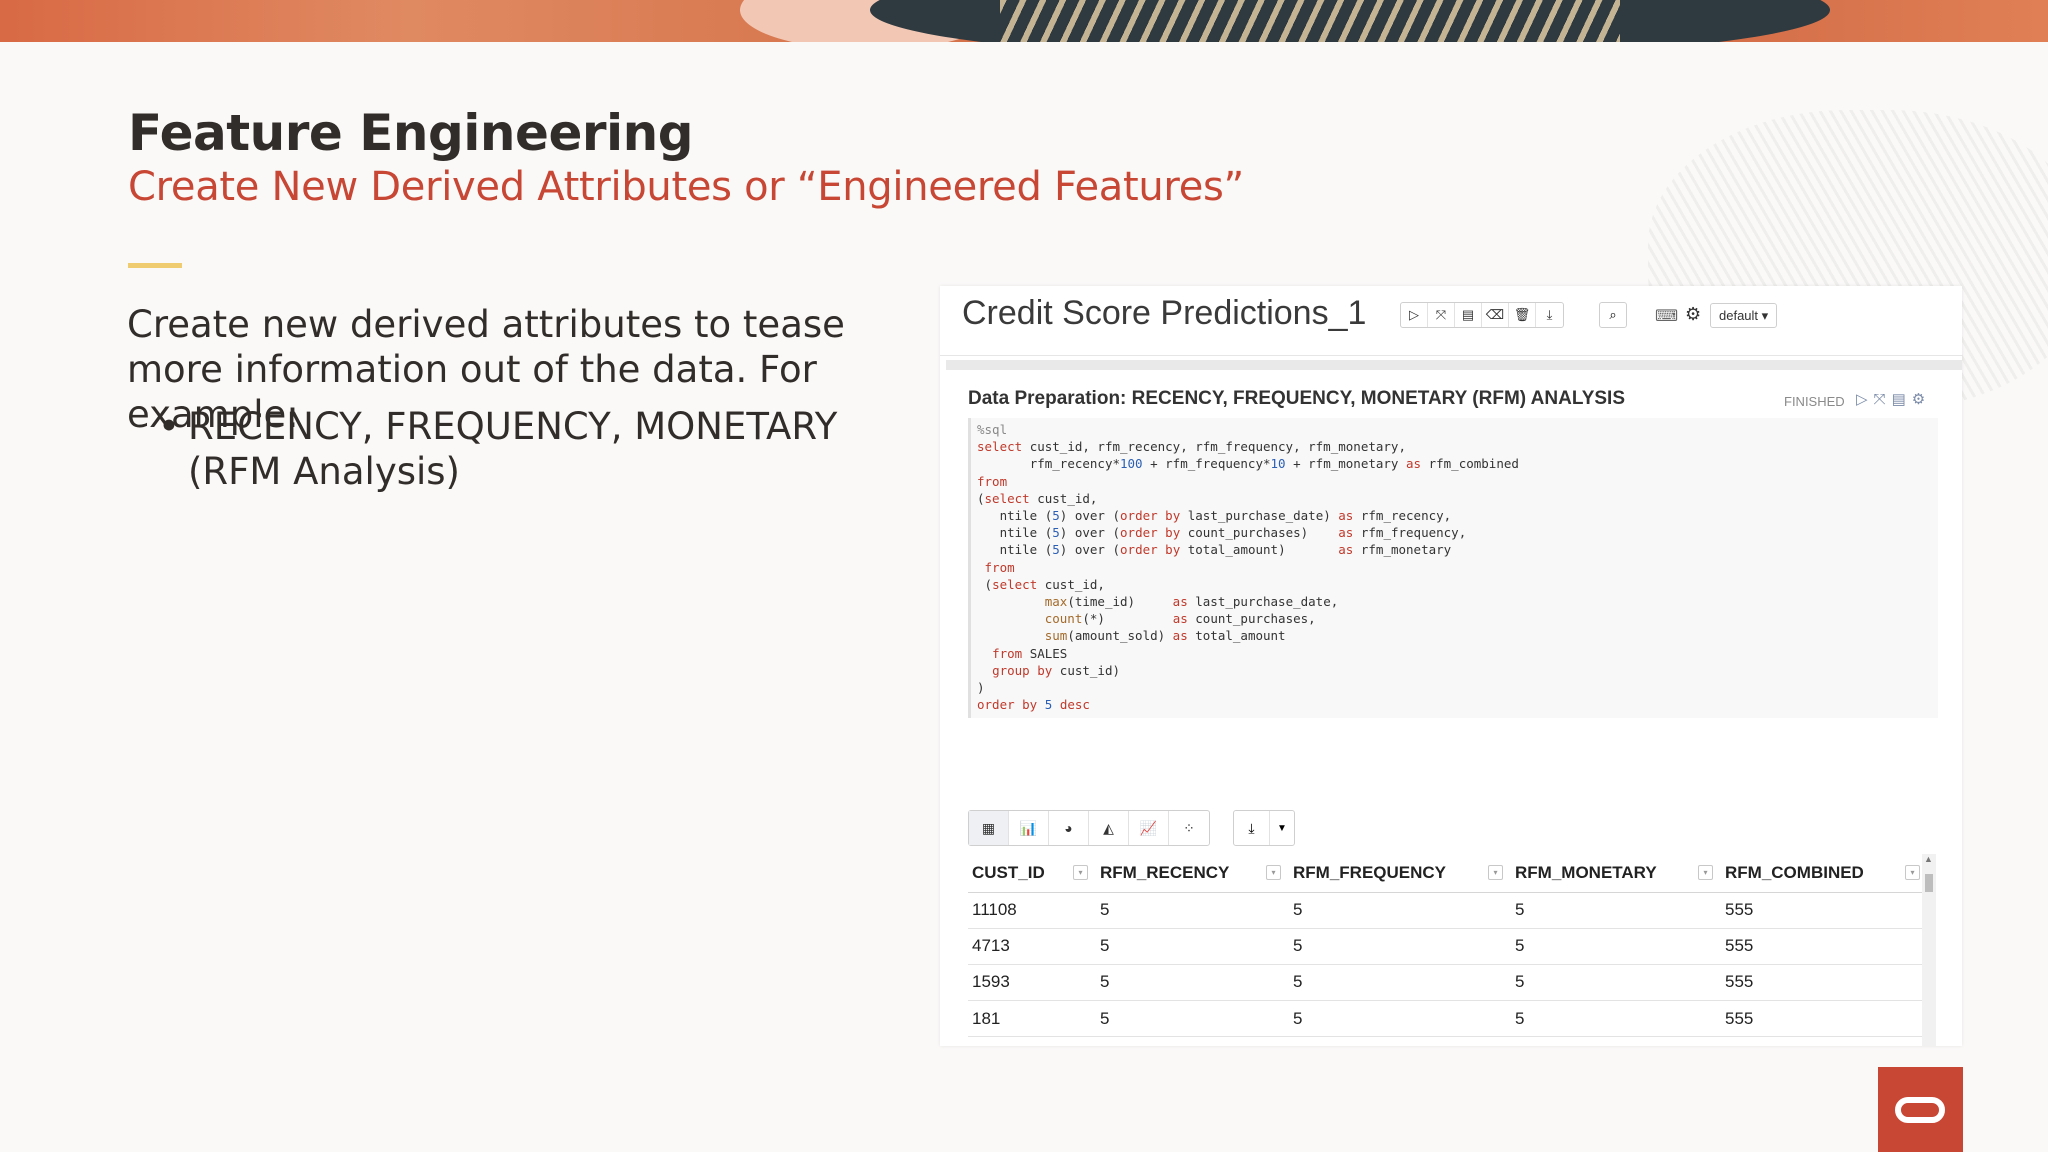 This screenshot has width=2048, height=1152. What do you see at coordinates (1414, 315) in the screenshot?
I see `run-all-icon: ▷` at bounding box center [1414, 315].